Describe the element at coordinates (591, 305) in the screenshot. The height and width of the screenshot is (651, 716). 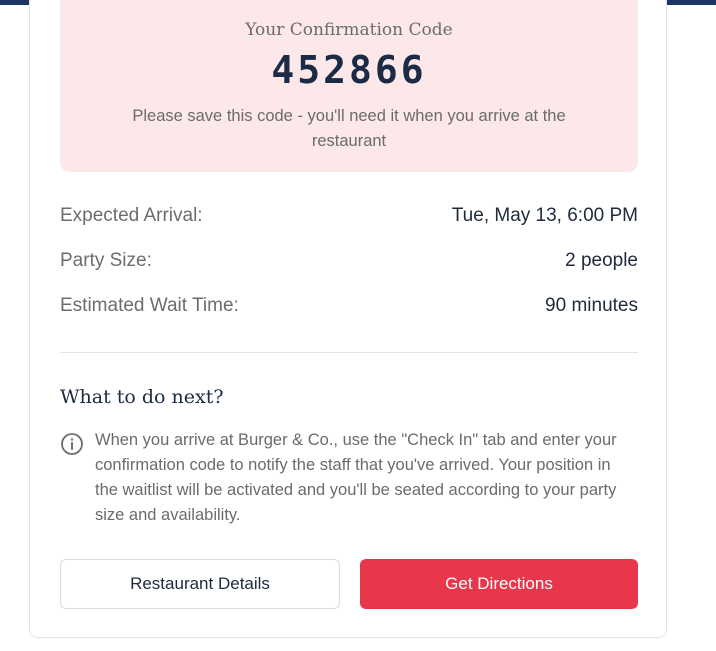
I see `detail-value: 90 minutes` at that location.